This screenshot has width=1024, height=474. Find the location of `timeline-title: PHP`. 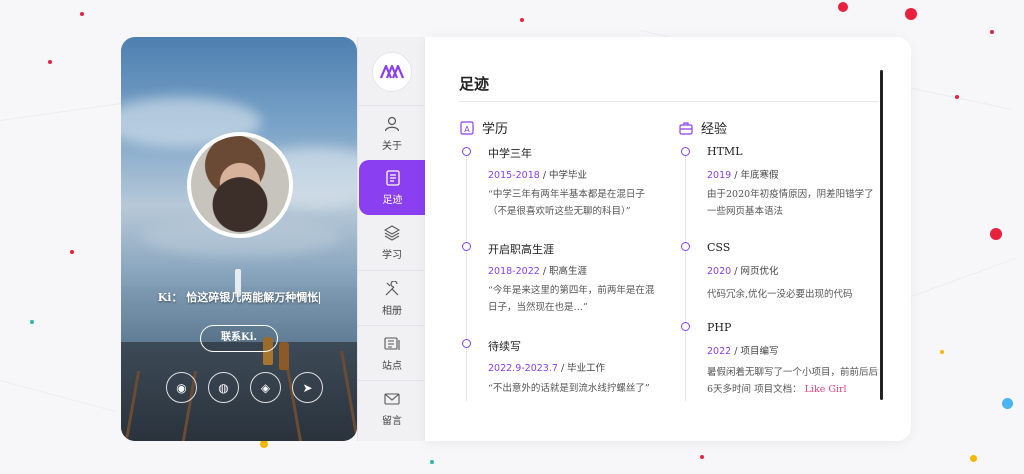

timeline-title: PHP is located at coordinates (719, 327).